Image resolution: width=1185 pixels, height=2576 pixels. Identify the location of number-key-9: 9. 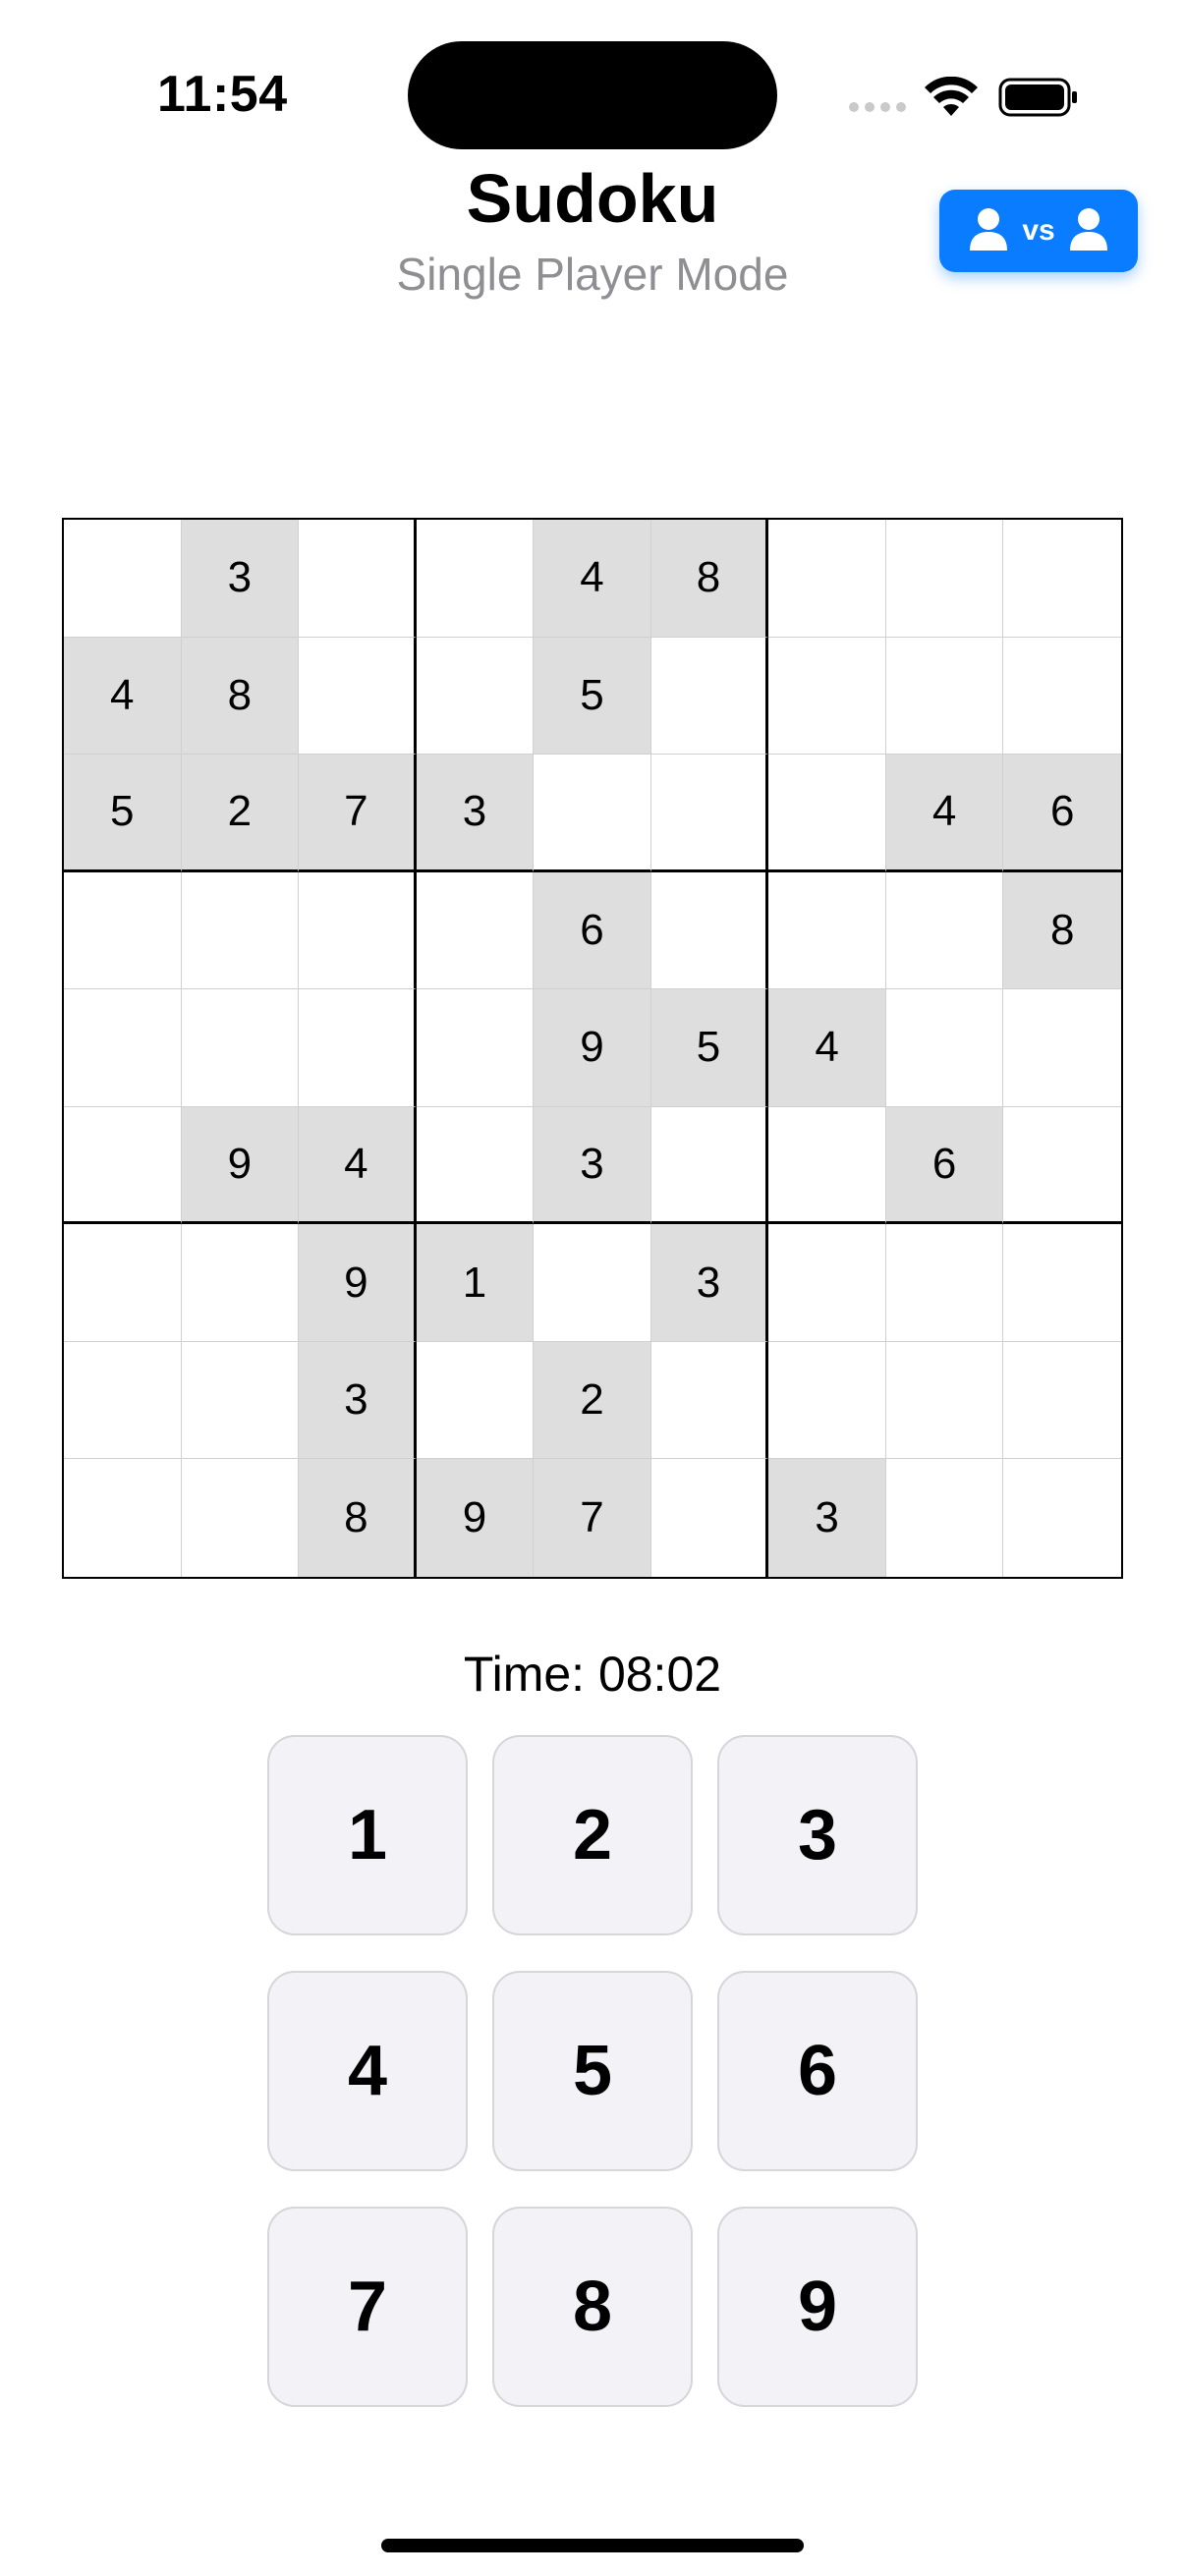
(817, 2307).